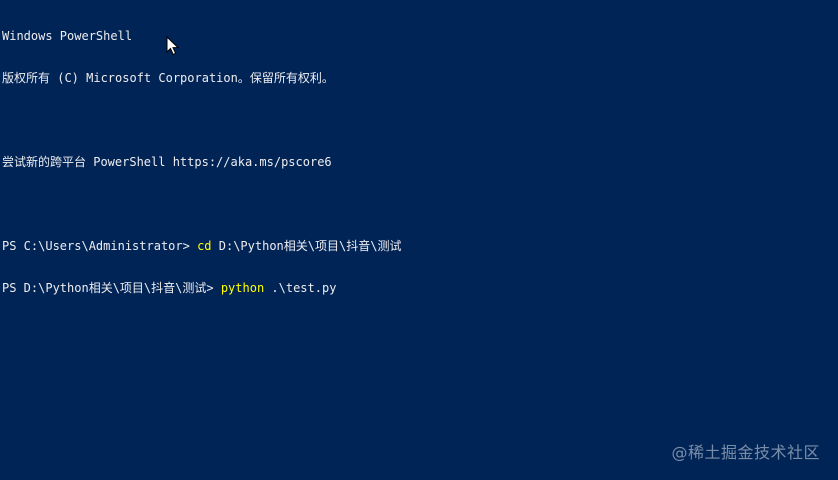 This screenshot has width=838, height=480. What do you see at coordinates (306, 246) in the screenshot?
I see `command-args: D:\Python相关\项目\抖音\测试` at bounding box center [306, 246].